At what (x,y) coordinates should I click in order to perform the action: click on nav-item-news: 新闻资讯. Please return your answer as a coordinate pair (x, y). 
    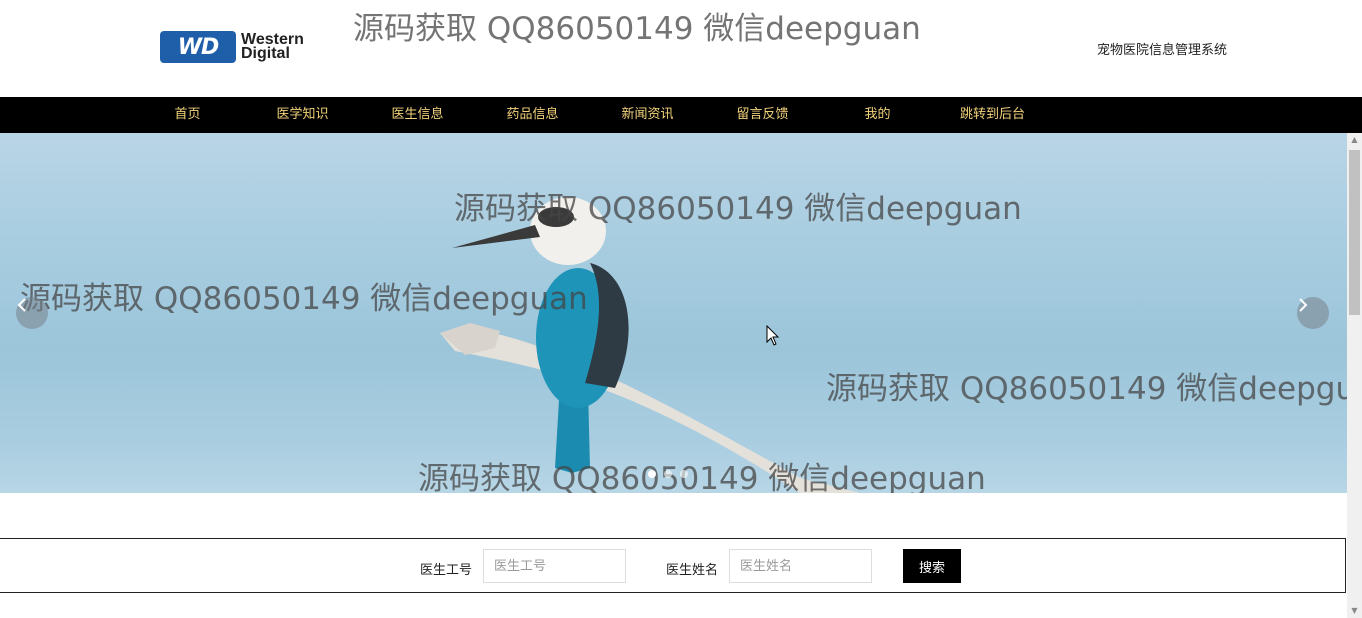
    Looking at the image, I should click on (647, 115).